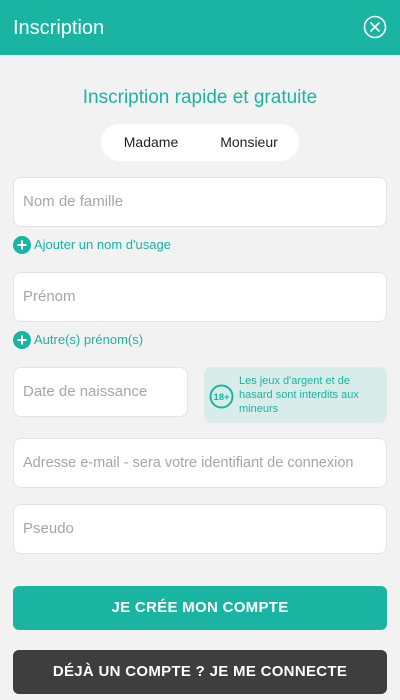 This screenshot has height=700, width=400. Describe the element at coordinates (249, 142) in the screenshot. I see `gender-option-monsieur: Monsieur` at that location.